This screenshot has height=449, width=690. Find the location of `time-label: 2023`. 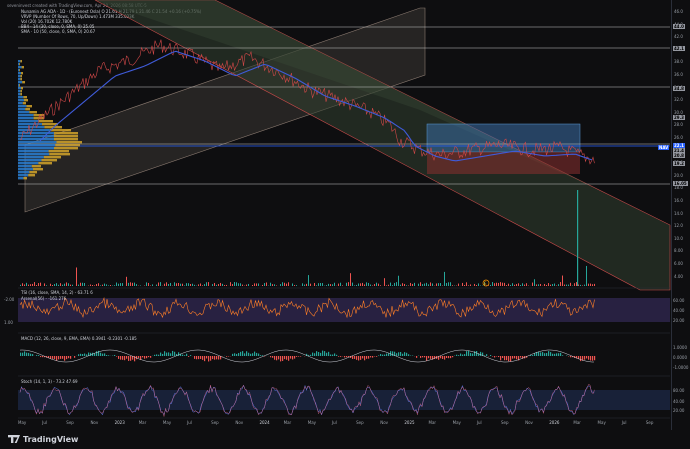

time-label: 2023 is located at coordinates (119, 422).